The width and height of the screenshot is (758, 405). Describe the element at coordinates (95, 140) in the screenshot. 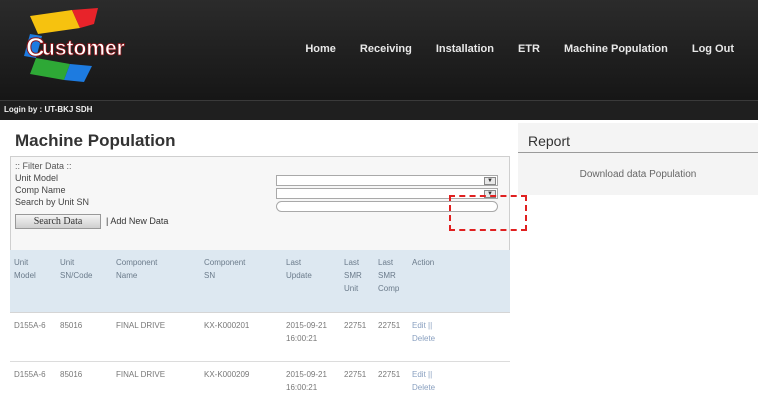

I see `page-title: Machine Population` at that location.